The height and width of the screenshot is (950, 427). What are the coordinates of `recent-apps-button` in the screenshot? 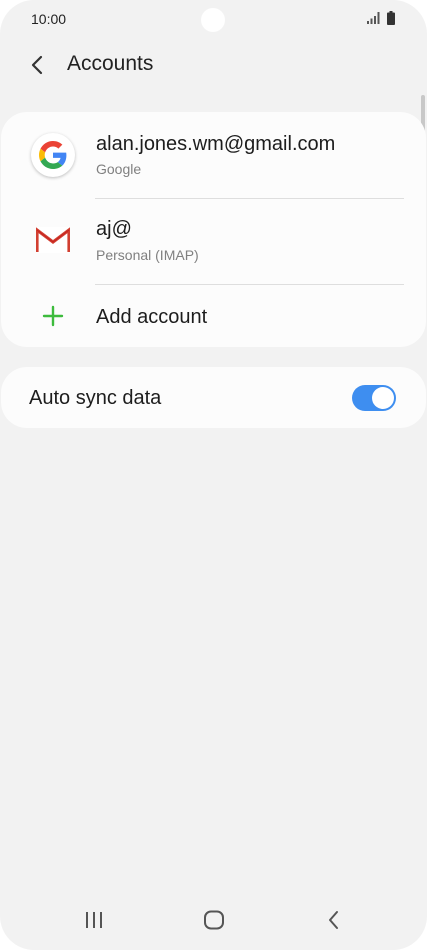 It's located at (94, 920).